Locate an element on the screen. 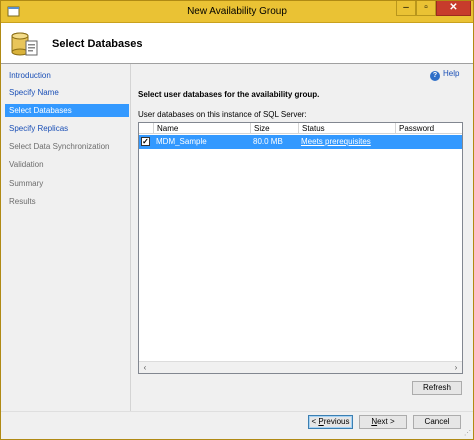 This screenshot has width=474, height=440. title-bar: New Availability Group – ▫ ✕ is located at coordinates (237, 12).